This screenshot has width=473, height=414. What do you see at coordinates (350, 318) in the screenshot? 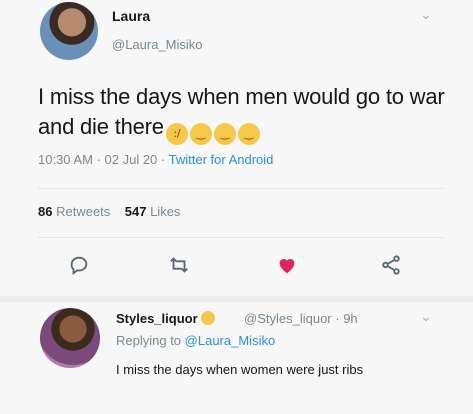
I see `reply-age: 9h` at bounding box center [350, 318].